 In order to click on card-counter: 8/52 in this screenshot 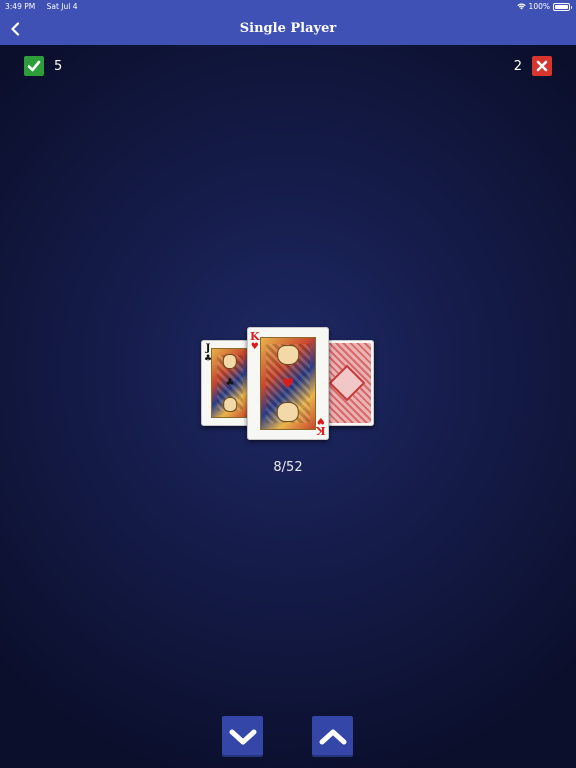, I will do `click(288, 467)`.